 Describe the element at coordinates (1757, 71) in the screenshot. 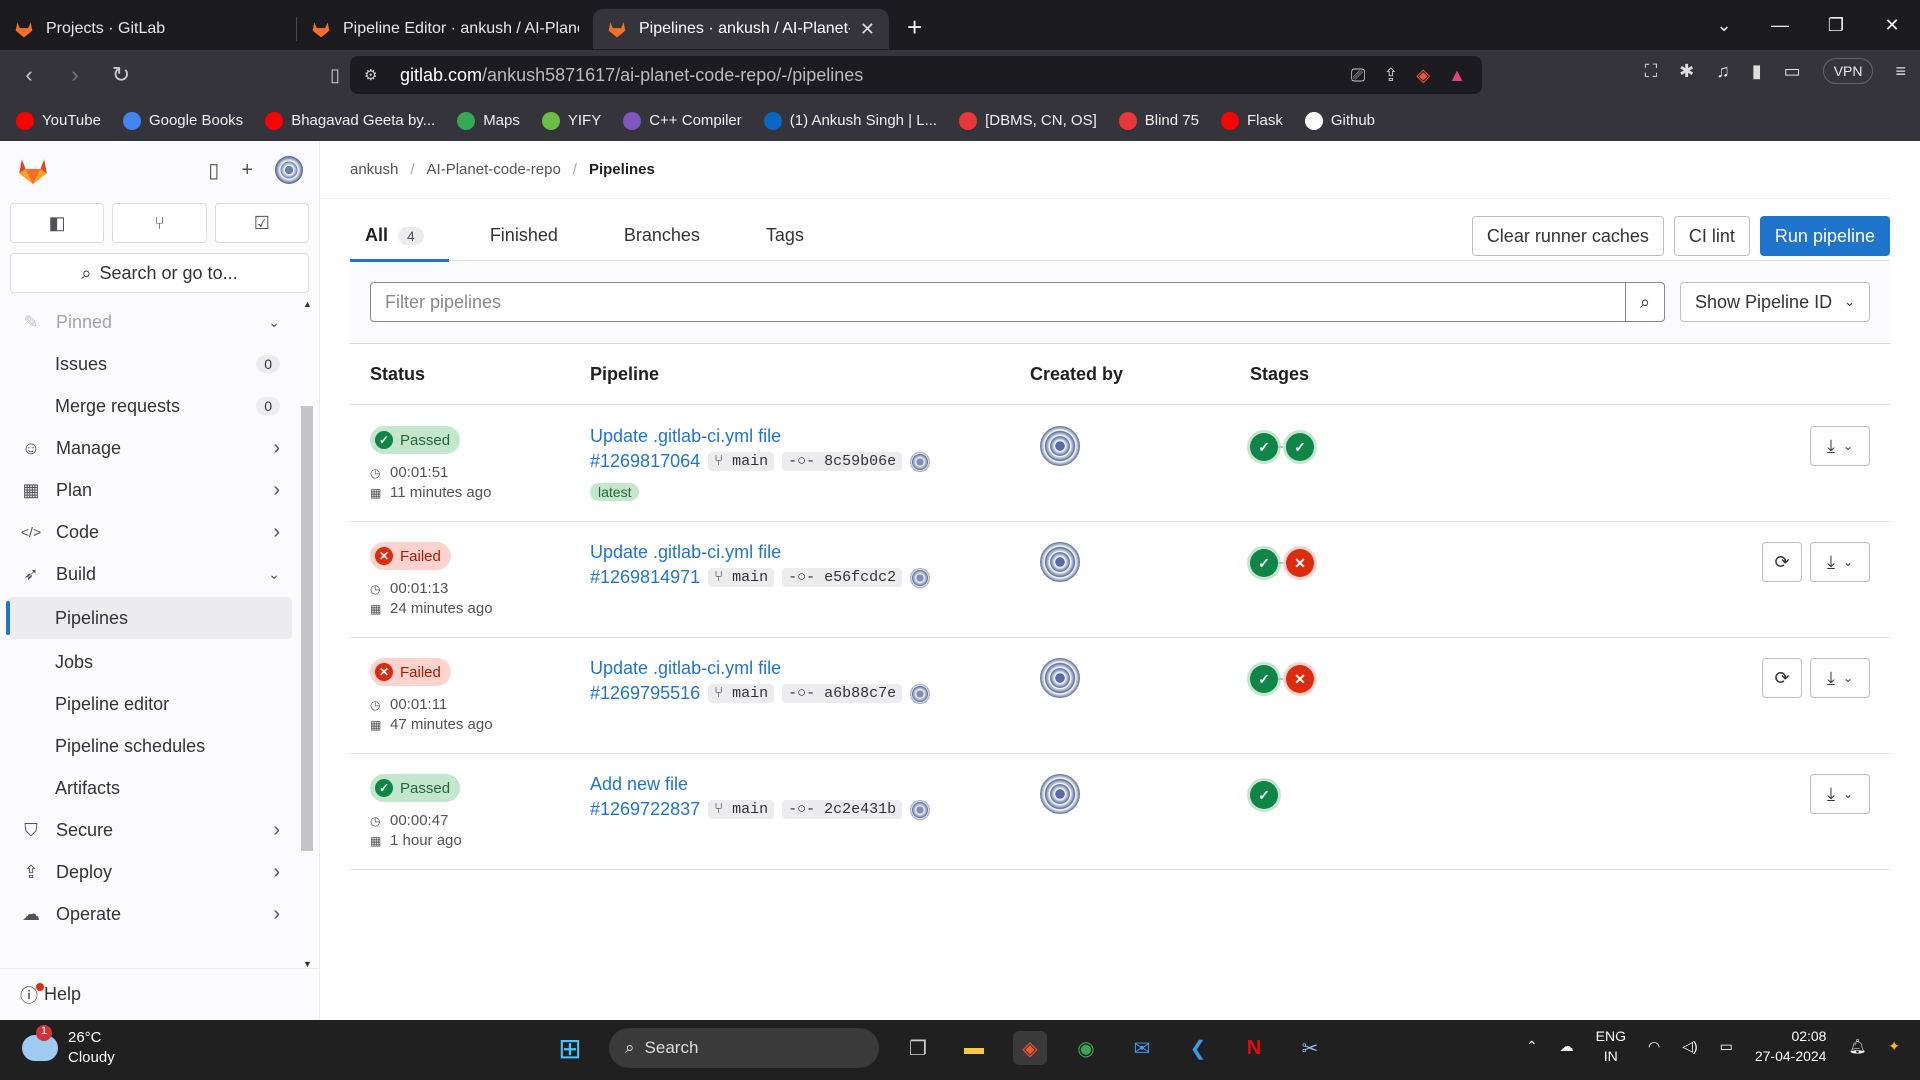

I see `sidebar-toggle-icon: ▮` at that location.